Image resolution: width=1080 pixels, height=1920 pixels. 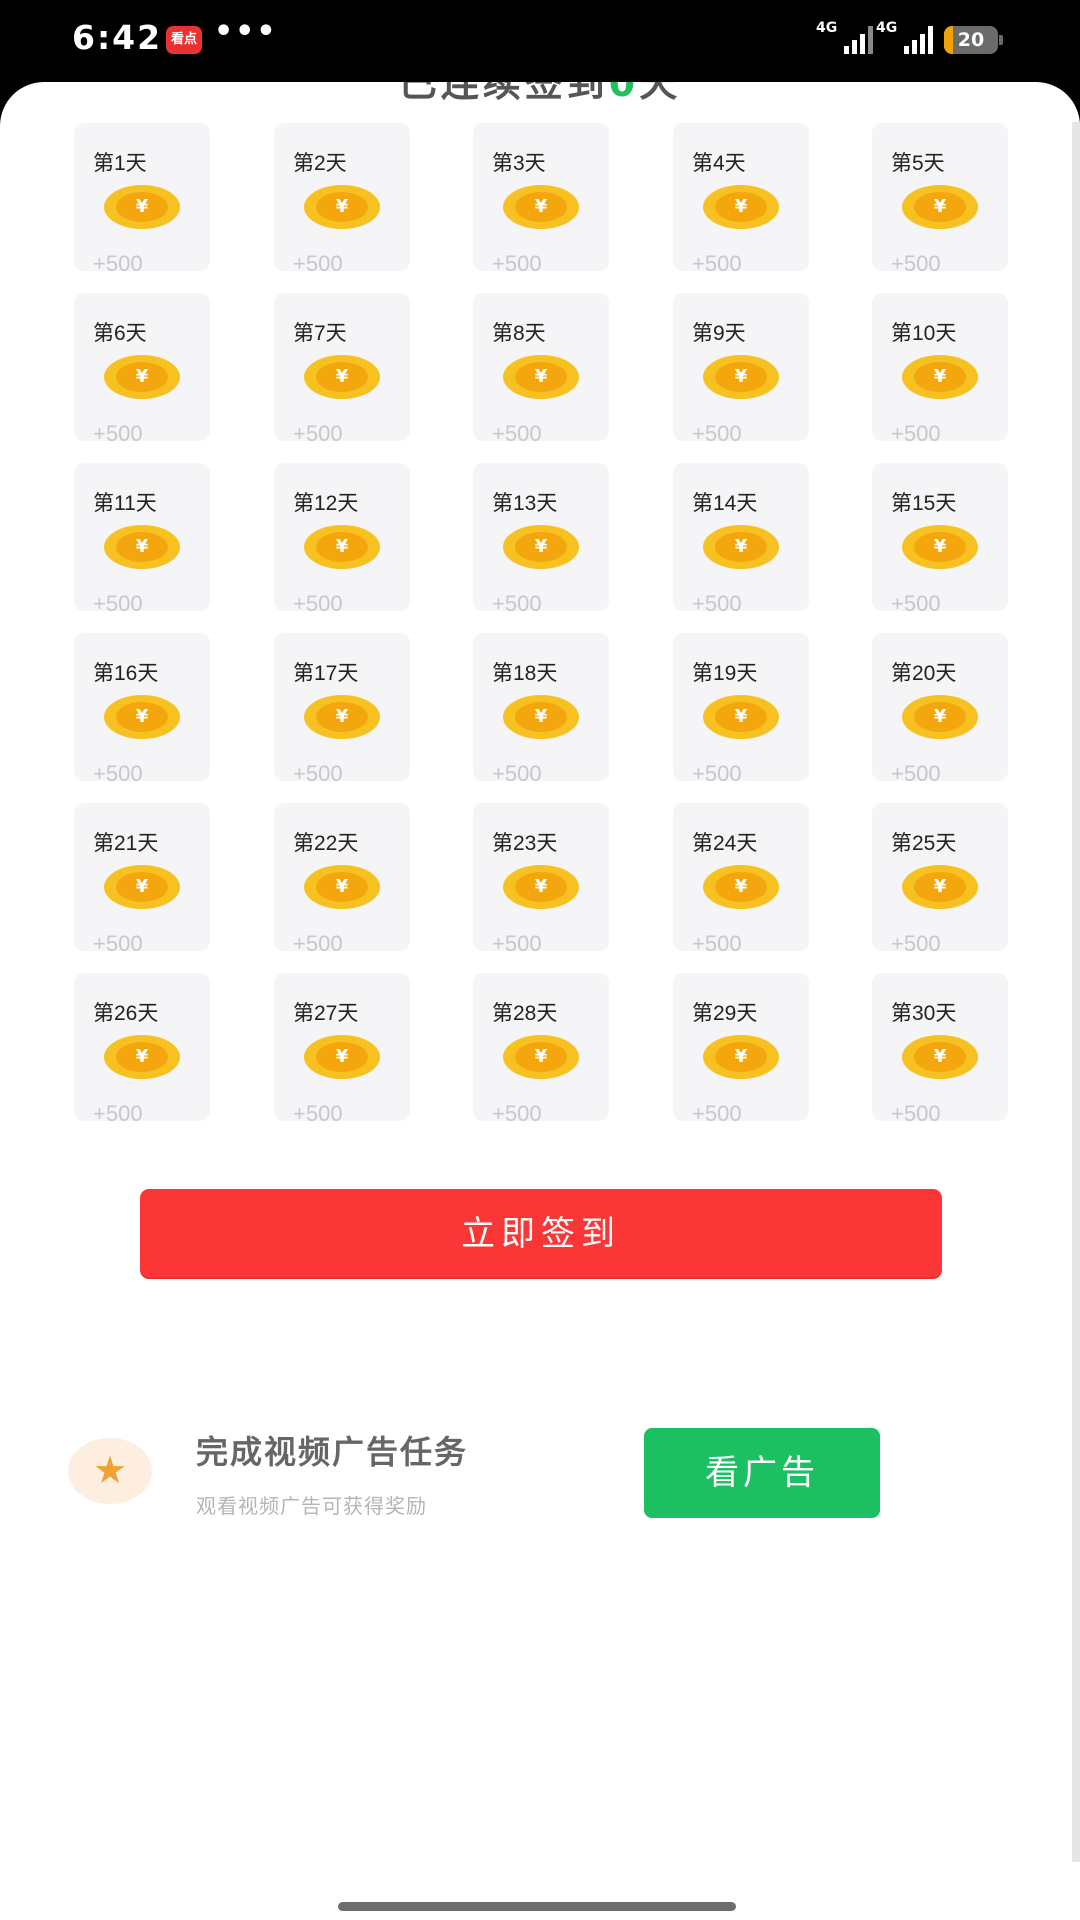 I want to click on day-label: 第16天, so click(x=126, y=673).